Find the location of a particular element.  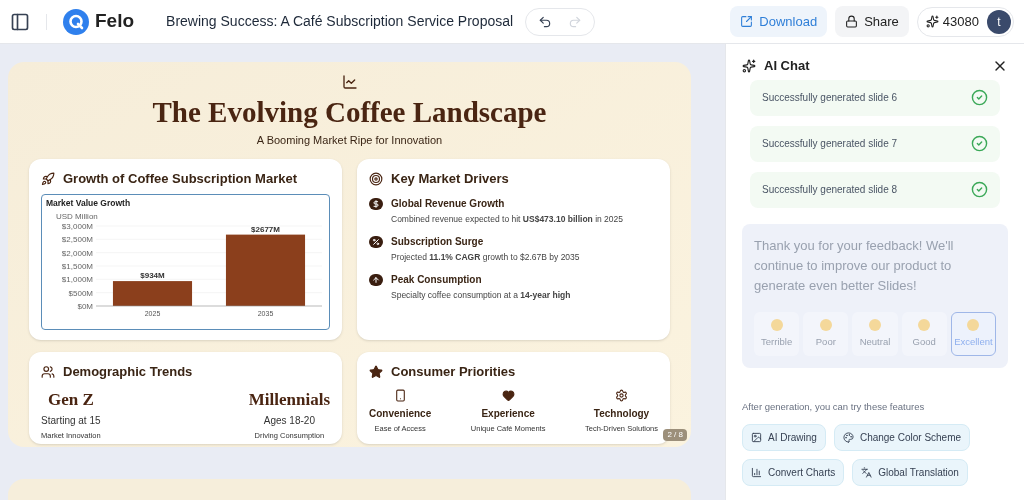

app-name: Felo is located at coordinates (115, 21).